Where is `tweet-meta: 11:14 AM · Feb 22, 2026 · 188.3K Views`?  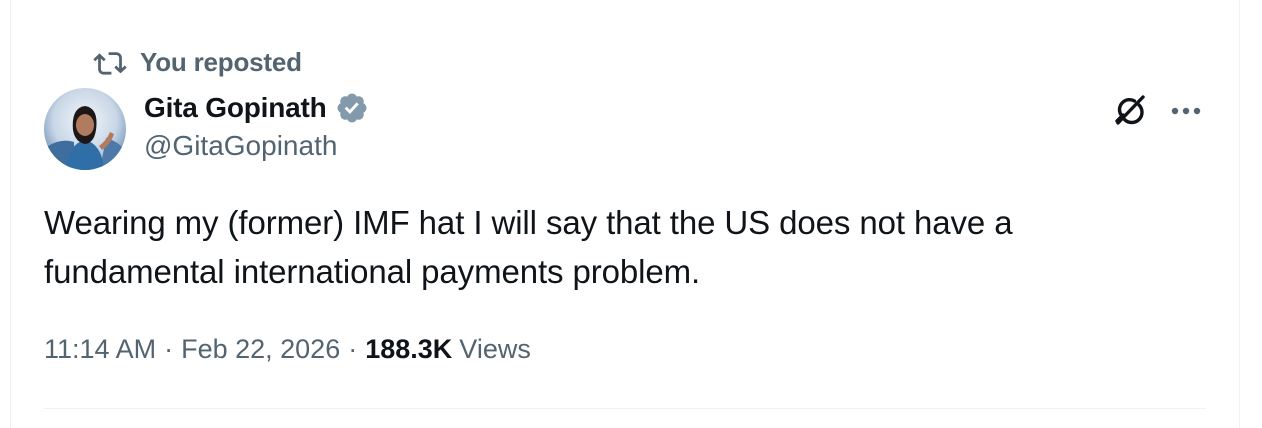
tweet-meta: 11:14 AM · Feb 22, 2026 · 188.3K Views is located at coordinates (287, 349).